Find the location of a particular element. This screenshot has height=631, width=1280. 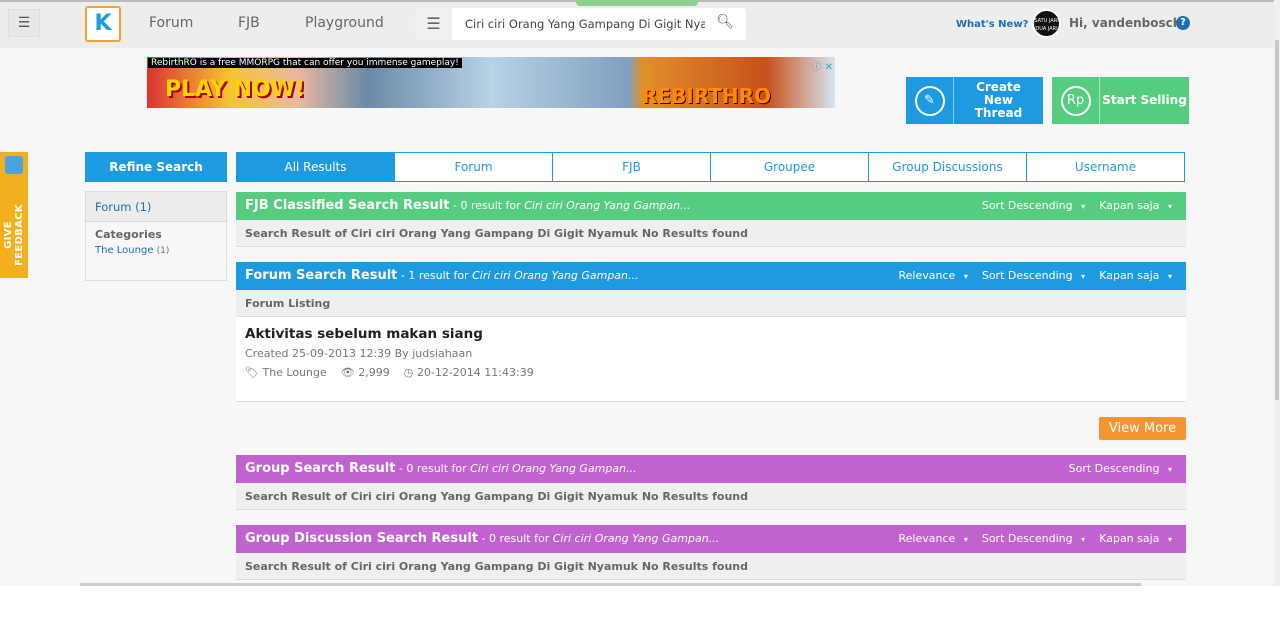

section-title: Group Discussion Search Result is located at coordinates (362, 538).